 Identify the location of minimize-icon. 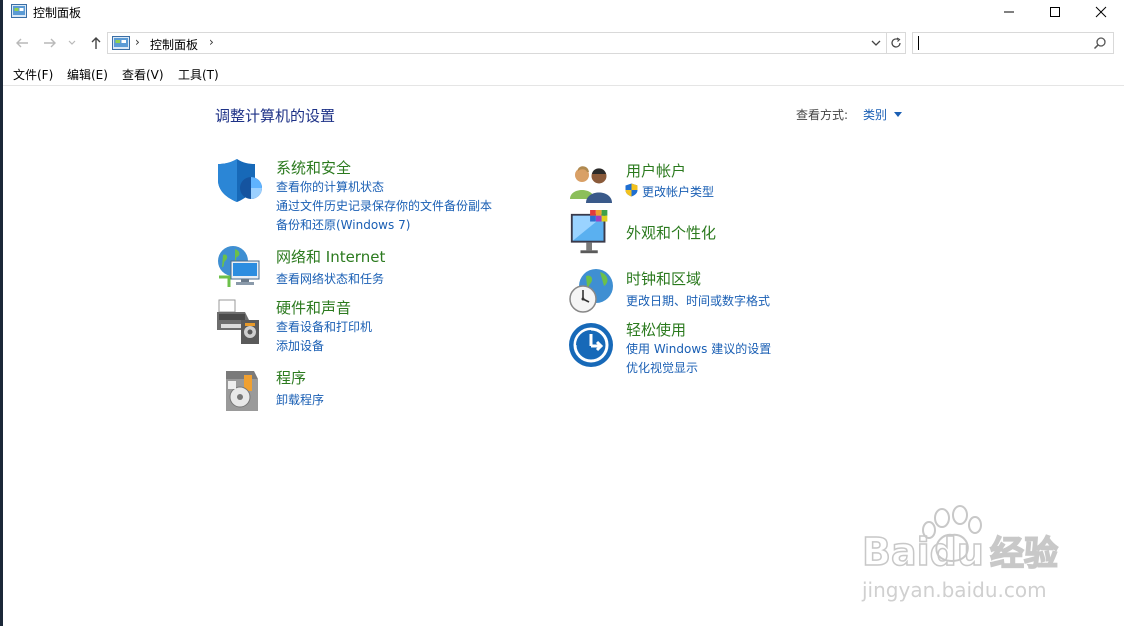
(1009, 12).